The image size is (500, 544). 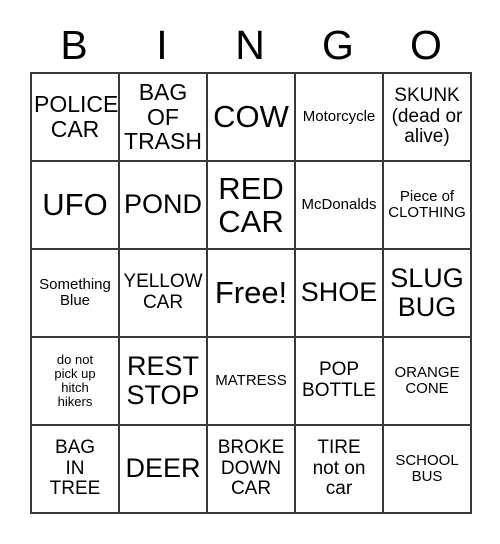 I want to click on bingo-cell: YELLOW CAR, so click(x=164, y=294).